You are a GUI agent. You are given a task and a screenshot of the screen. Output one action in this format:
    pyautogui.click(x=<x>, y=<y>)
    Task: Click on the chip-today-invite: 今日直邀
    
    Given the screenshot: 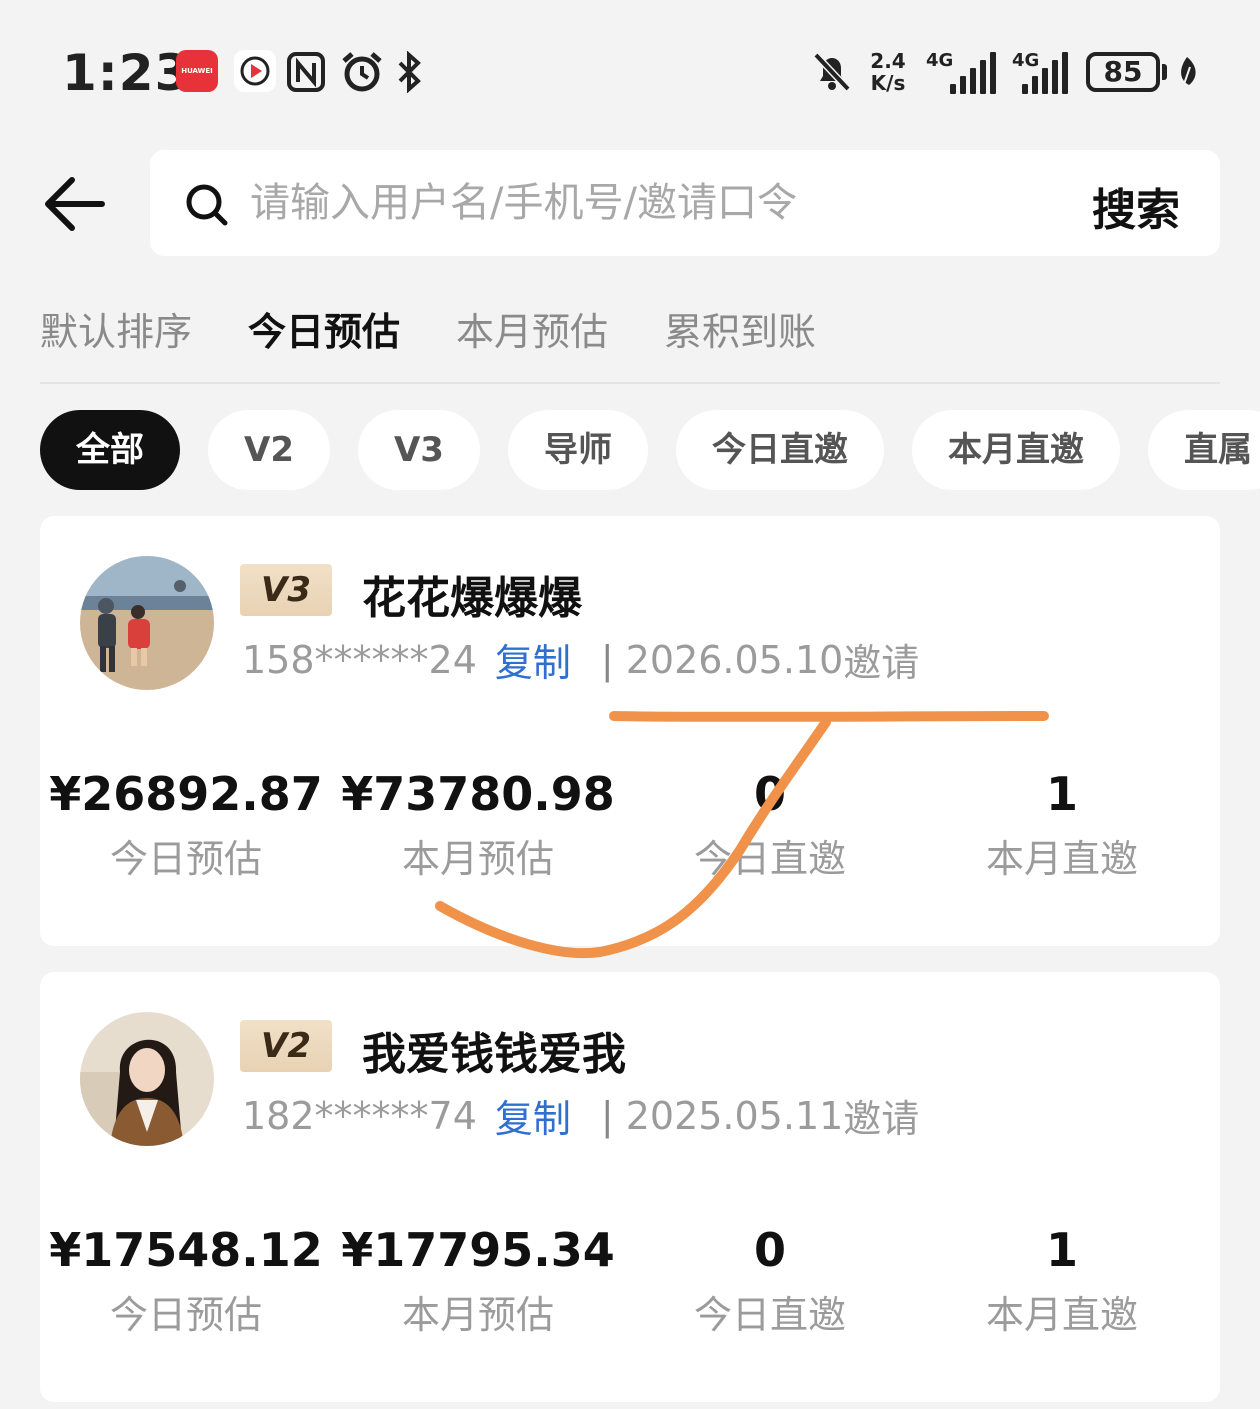 What is the action you would take?
    pyautogui.click(x=779, y=450)
    